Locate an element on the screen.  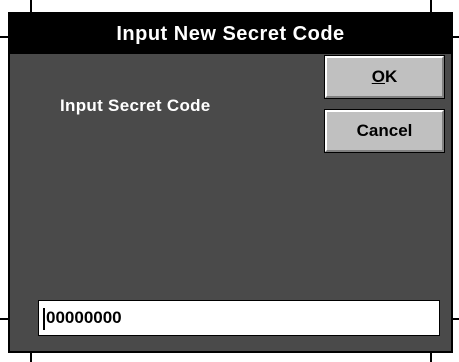
frame-notch-bottom-right is located at coordinates (431, 357).